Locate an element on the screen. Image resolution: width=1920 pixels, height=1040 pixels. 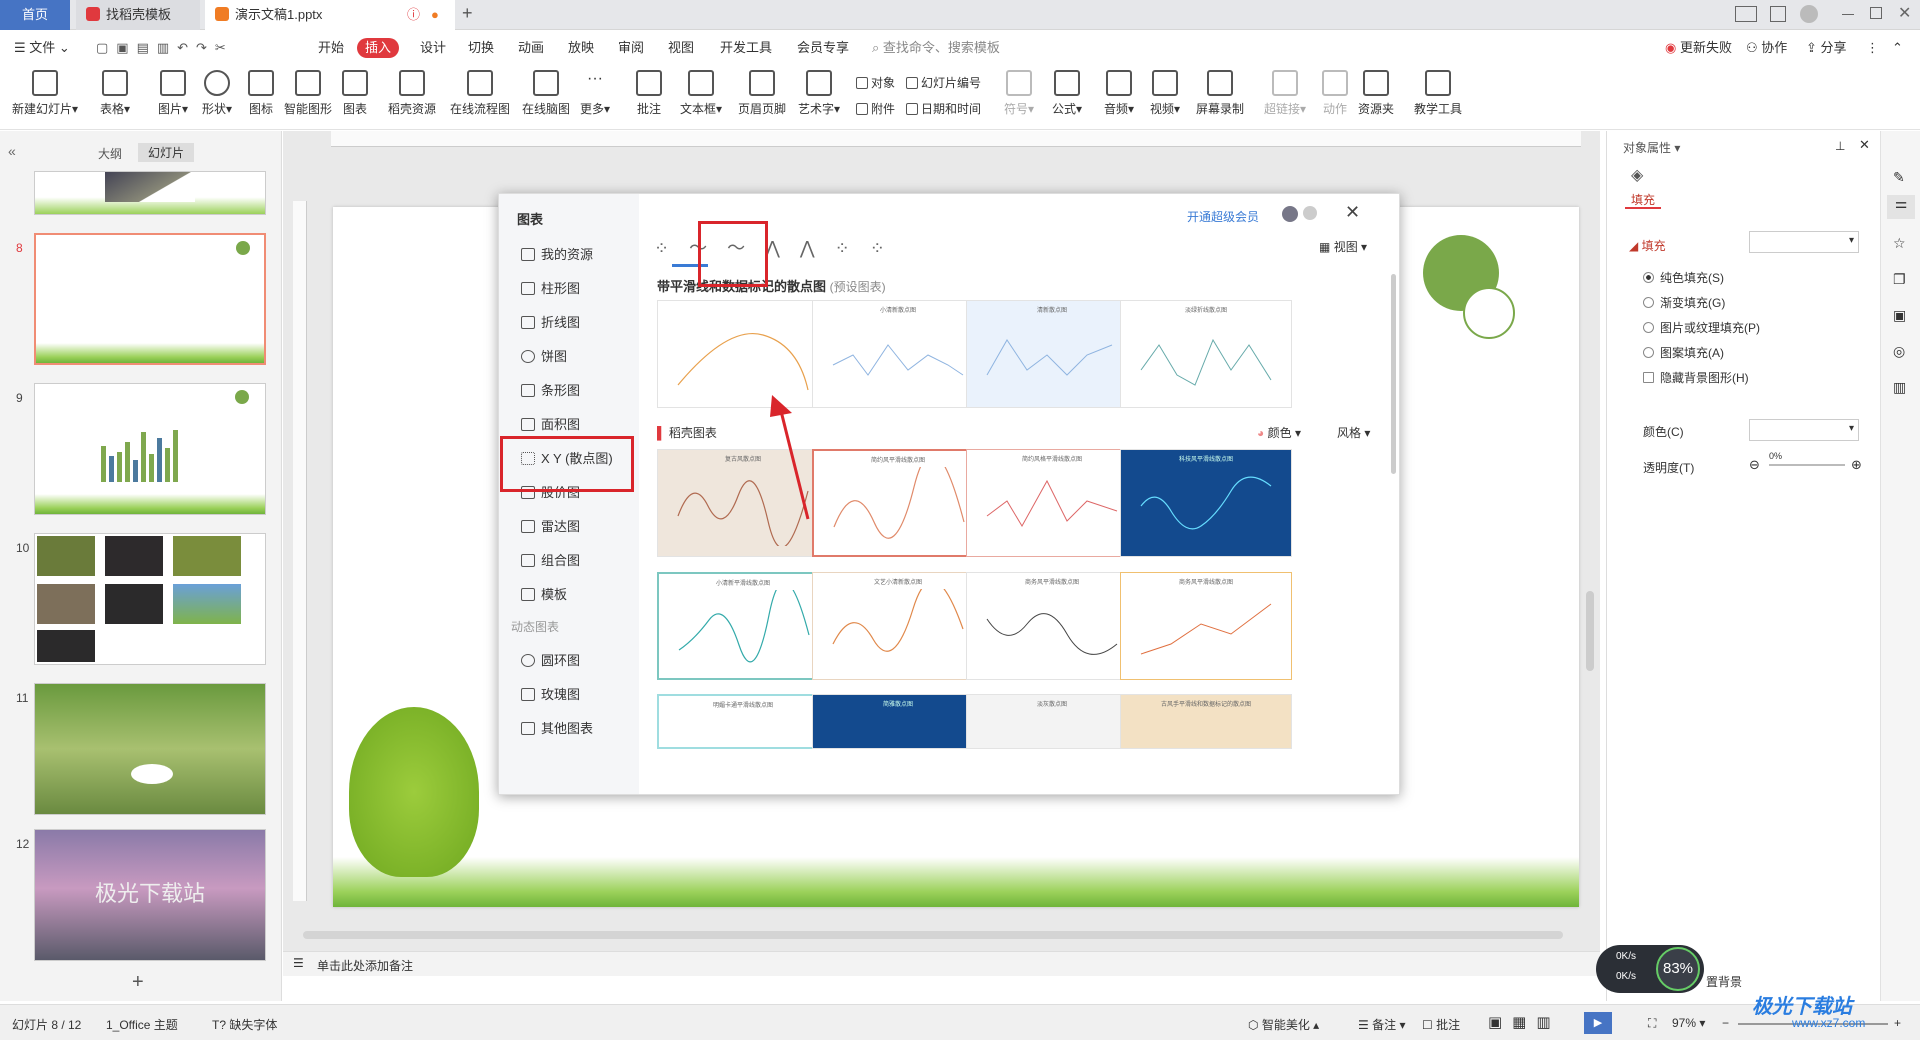
docer-chart-card: 明媚卡通平滑线散点图 is located at coordinates (743, 721).